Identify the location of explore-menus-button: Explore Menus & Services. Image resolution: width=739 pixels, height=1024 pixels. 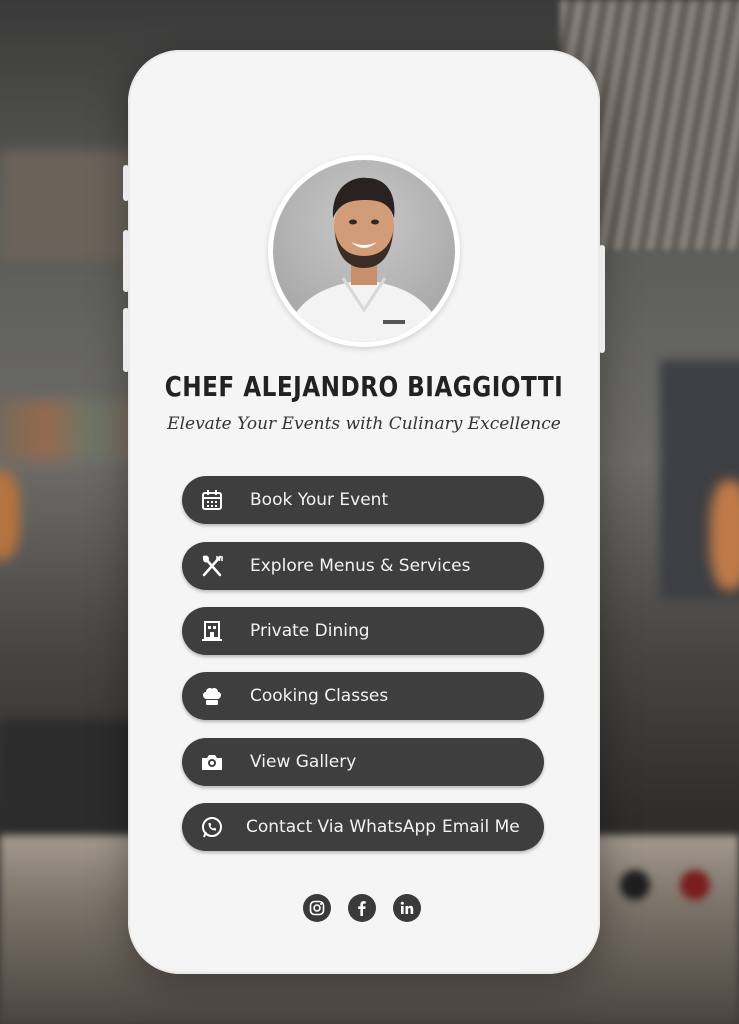
(363, 566).